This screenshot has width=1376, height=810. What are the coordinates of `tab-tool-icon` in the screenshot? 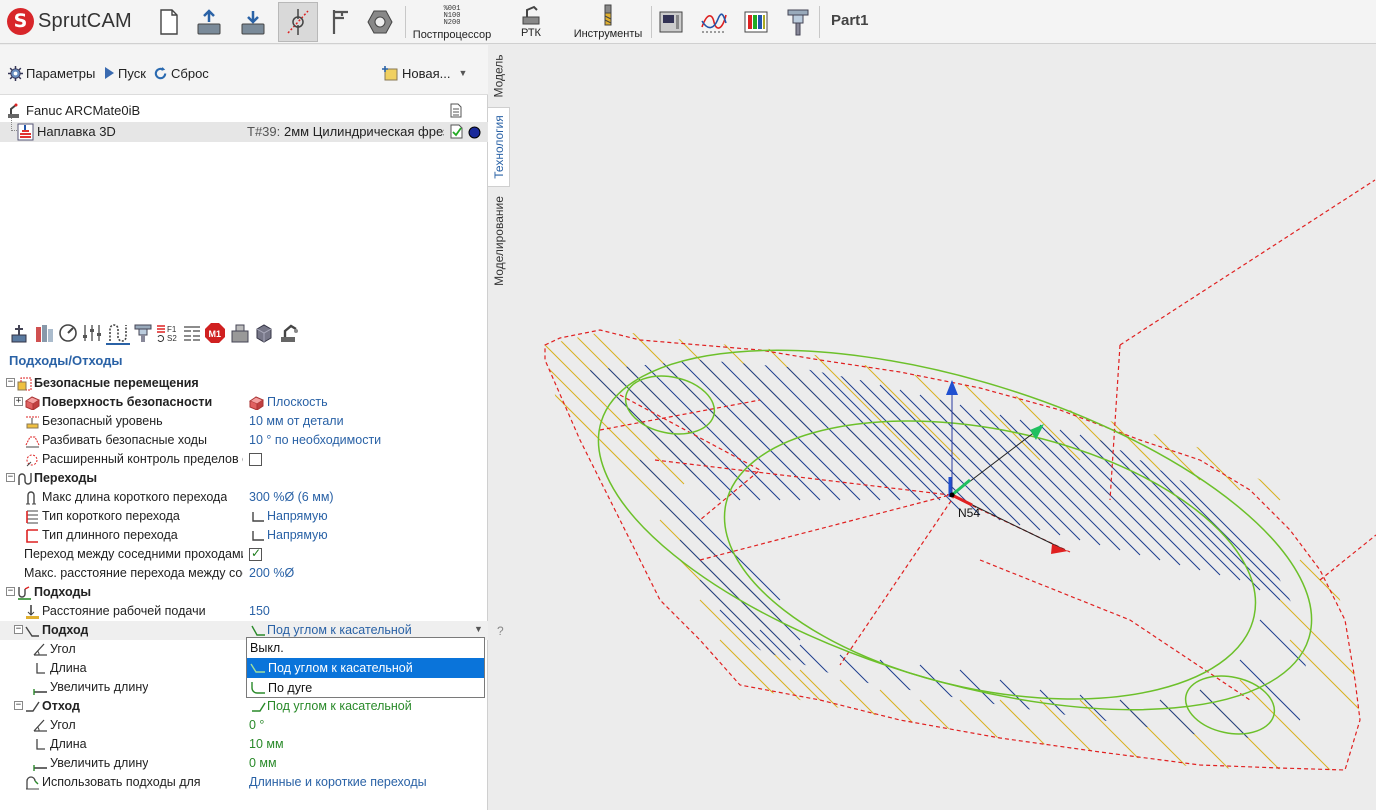 It's located at (19, 333).